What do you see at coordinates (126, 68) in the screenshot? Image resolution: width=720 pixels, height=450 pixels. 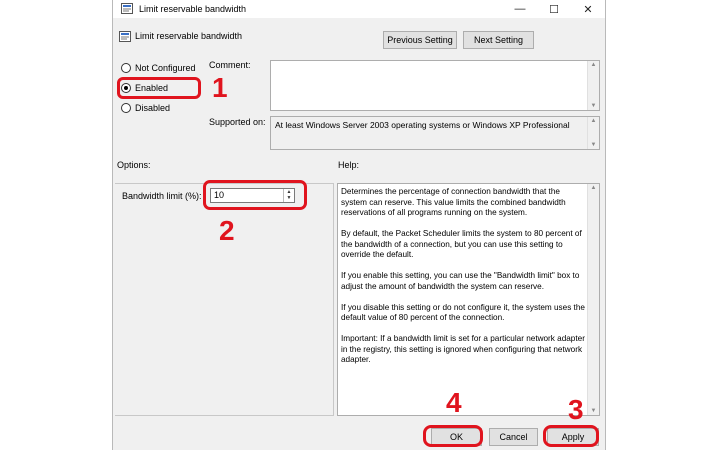 I see `radio-not-configured-circle` at bounding box center [126, 68].